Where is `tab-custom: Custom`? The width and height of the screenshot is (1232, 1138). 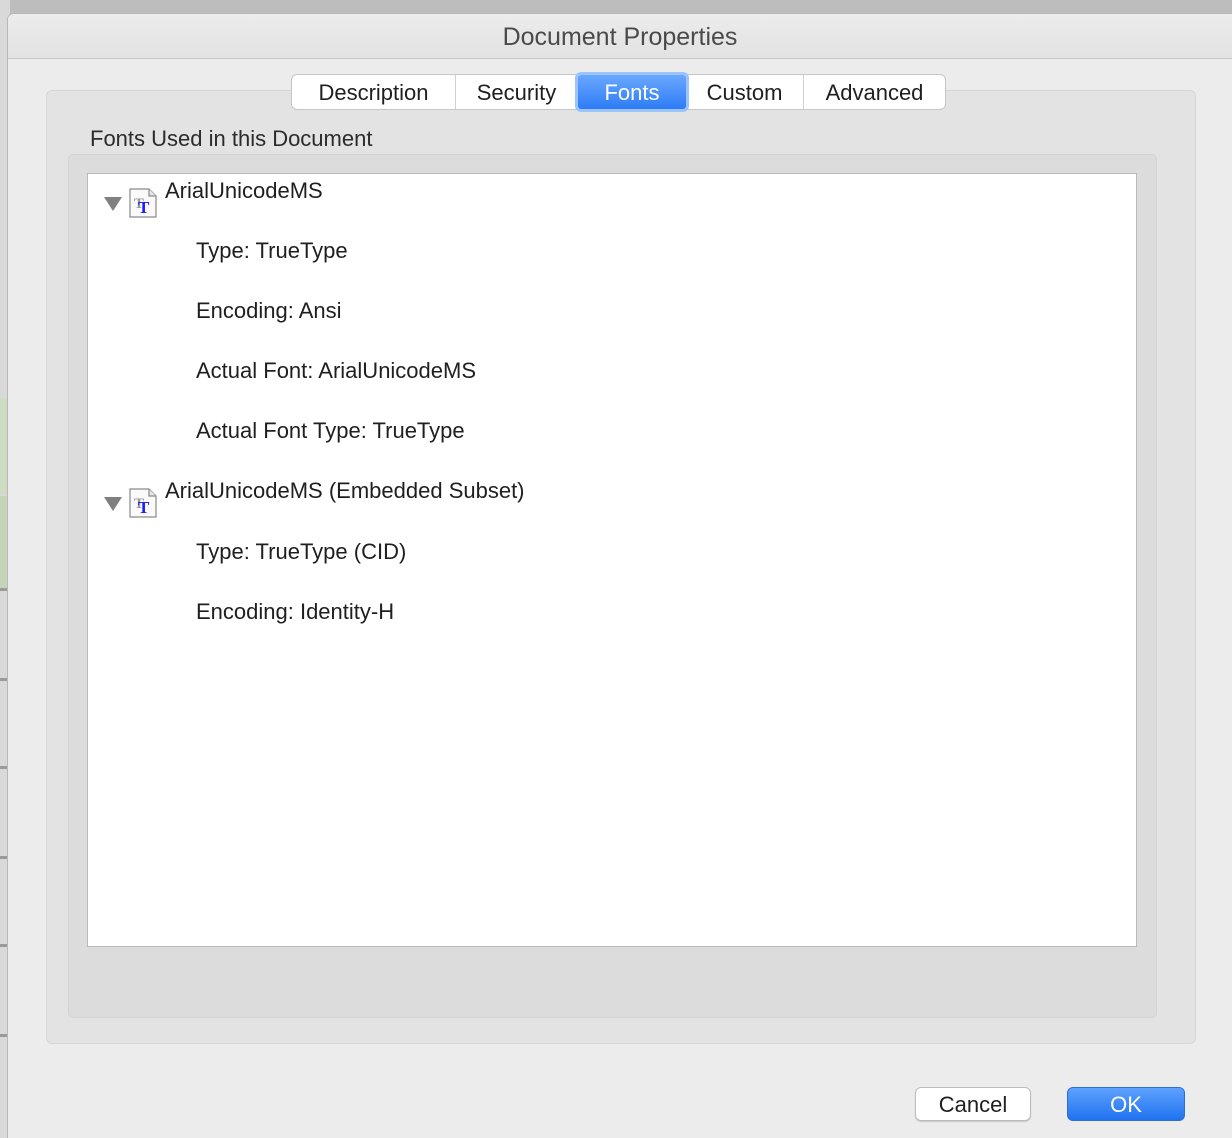
tab-custom: Custom is located at coordinates (745, 92).